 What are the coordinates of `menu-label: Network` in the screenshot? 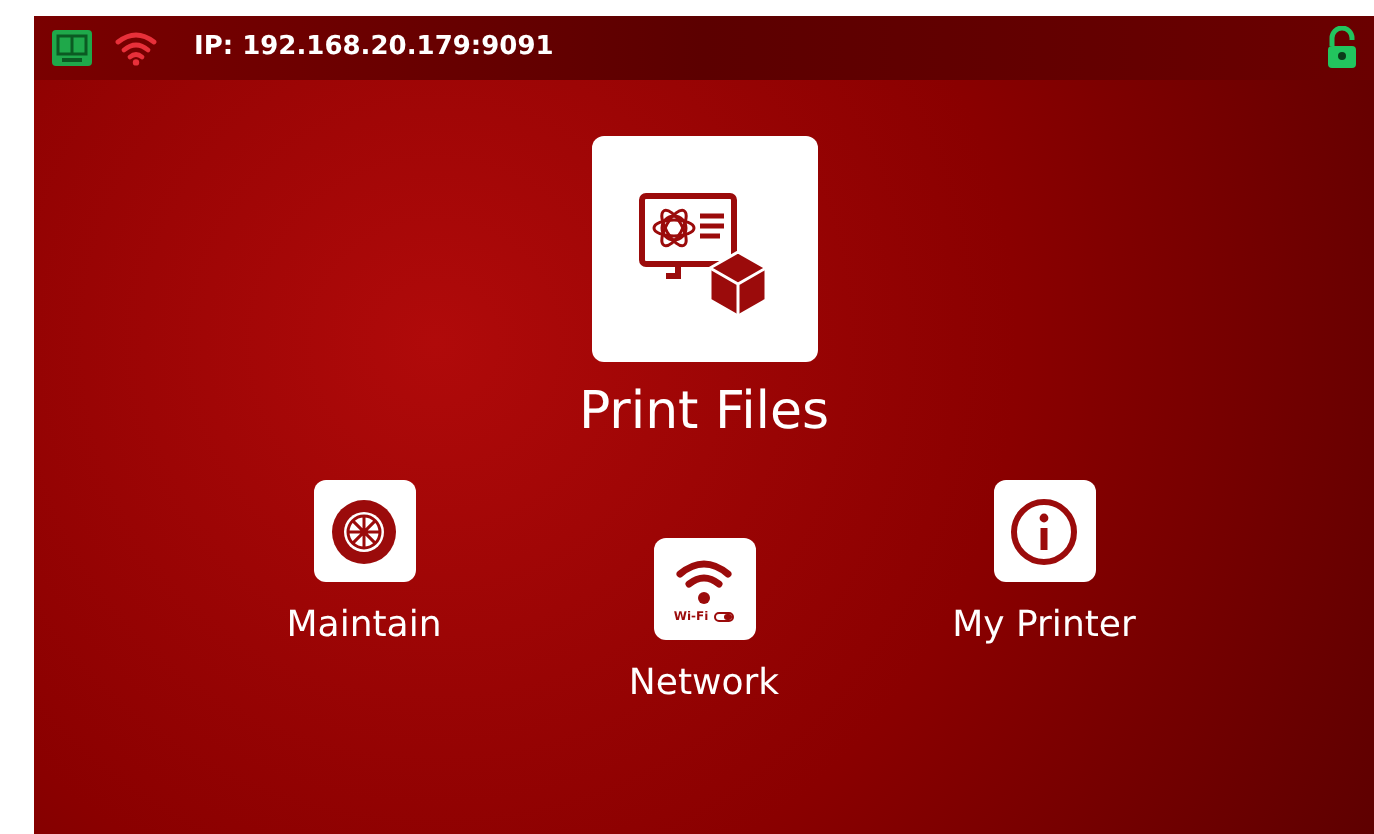 It's located at (704, 683).